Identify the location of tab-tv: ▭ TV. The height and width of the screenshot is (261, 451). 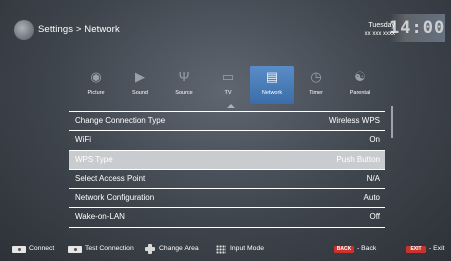
(228, 85).